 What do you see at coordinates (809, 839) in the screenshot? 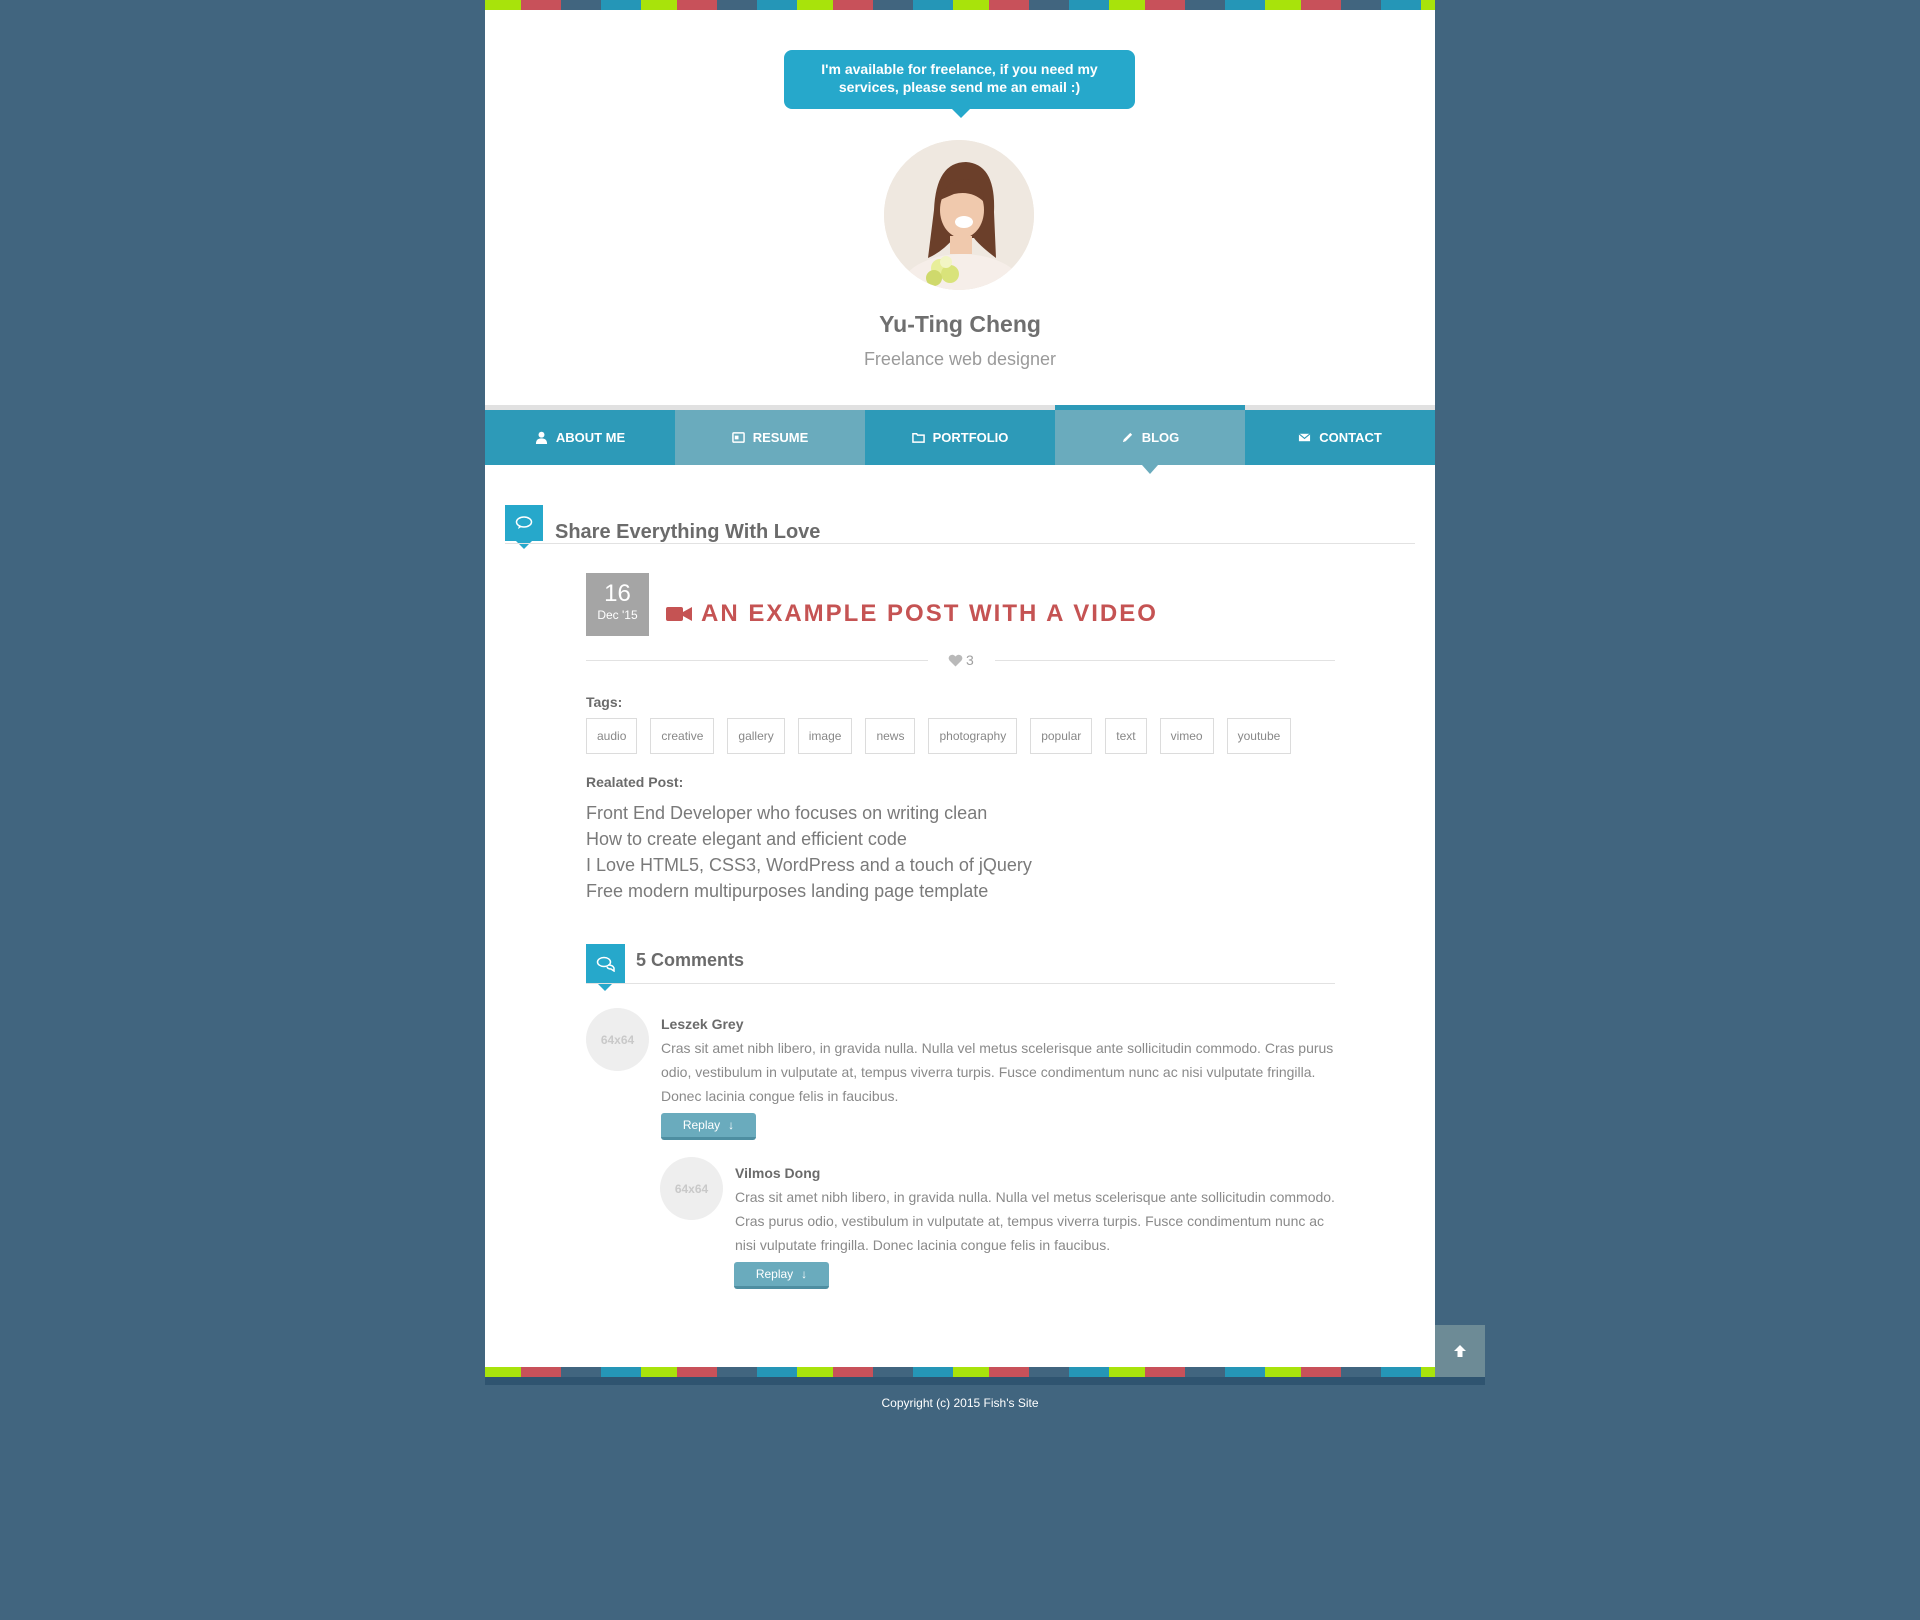
I see `related-post-link: How to create elegant and efficient code` at bounding box center [809, 839].